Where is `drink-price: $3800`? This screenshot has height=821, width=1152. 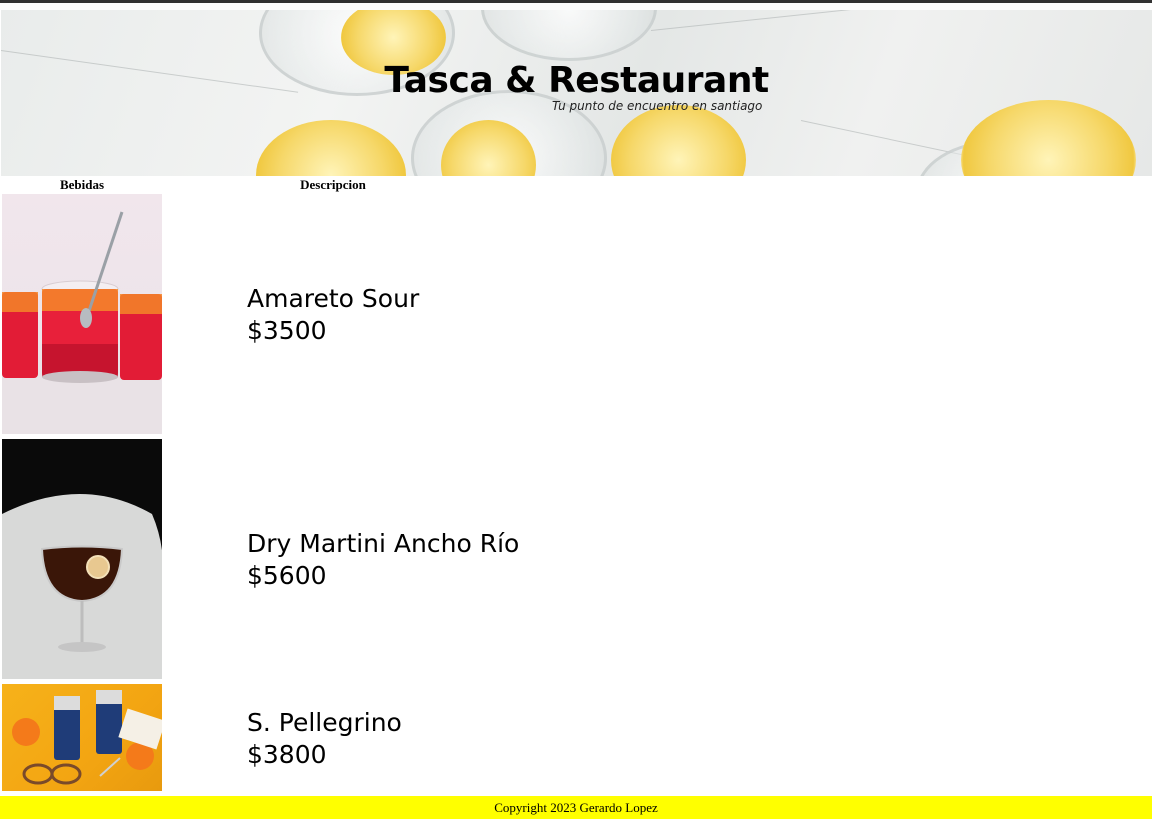 drink-price: $3800 is located at coordinates (287, 754).